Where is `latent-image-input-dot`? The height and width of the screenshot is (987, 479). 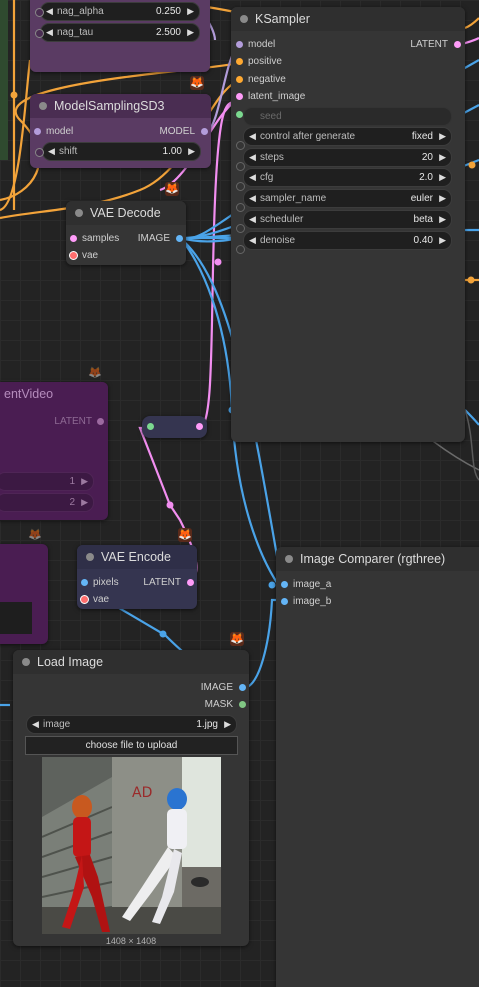
latent-image-input-dot is located at coordinates (239, 96).